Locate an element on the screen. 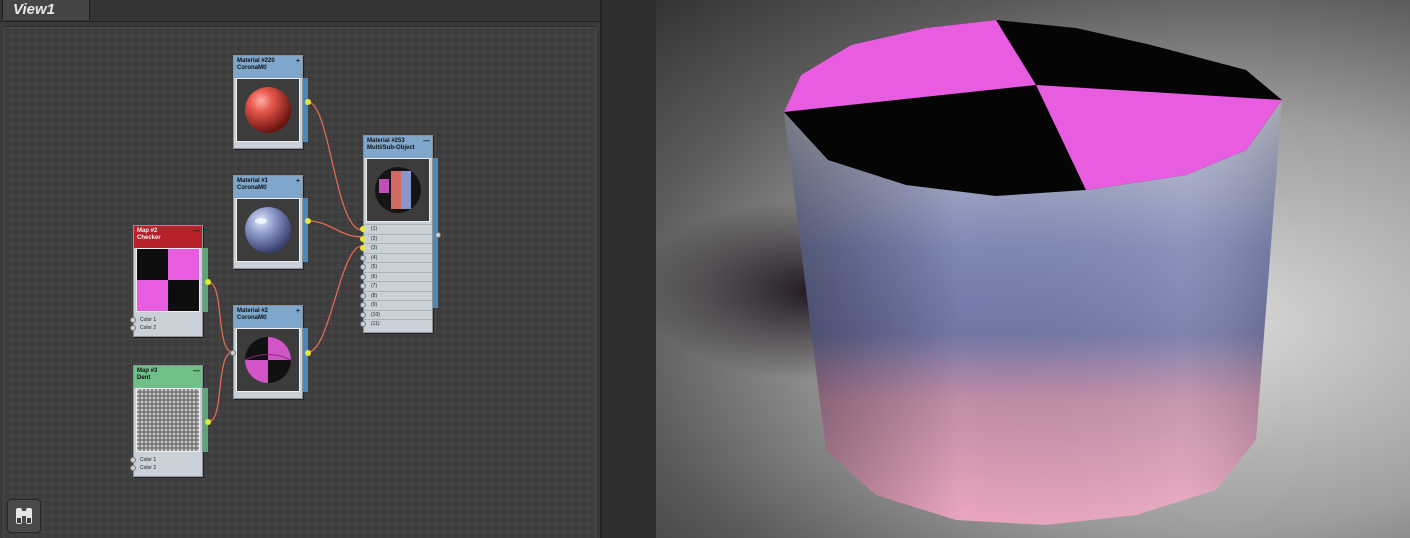 The height and width of the screenshot is (538, 1410). node-type: Multi/Sub-Object is located at coordinates (391, 148).